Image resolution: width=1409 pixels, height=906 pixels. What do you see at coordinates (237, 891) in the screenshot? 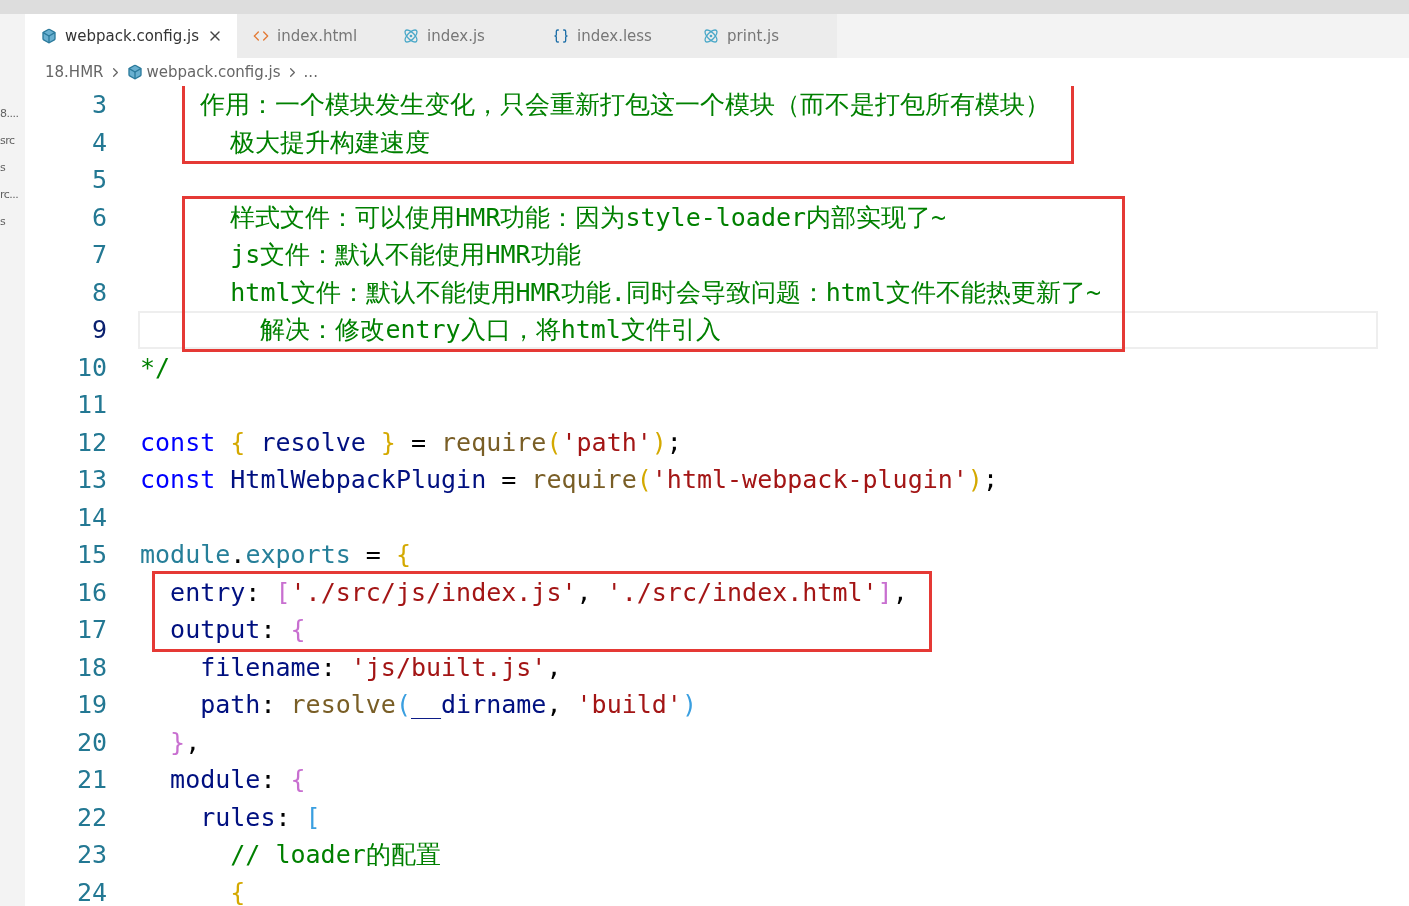
I see `code-line: {` at bounding box center [237, 891].